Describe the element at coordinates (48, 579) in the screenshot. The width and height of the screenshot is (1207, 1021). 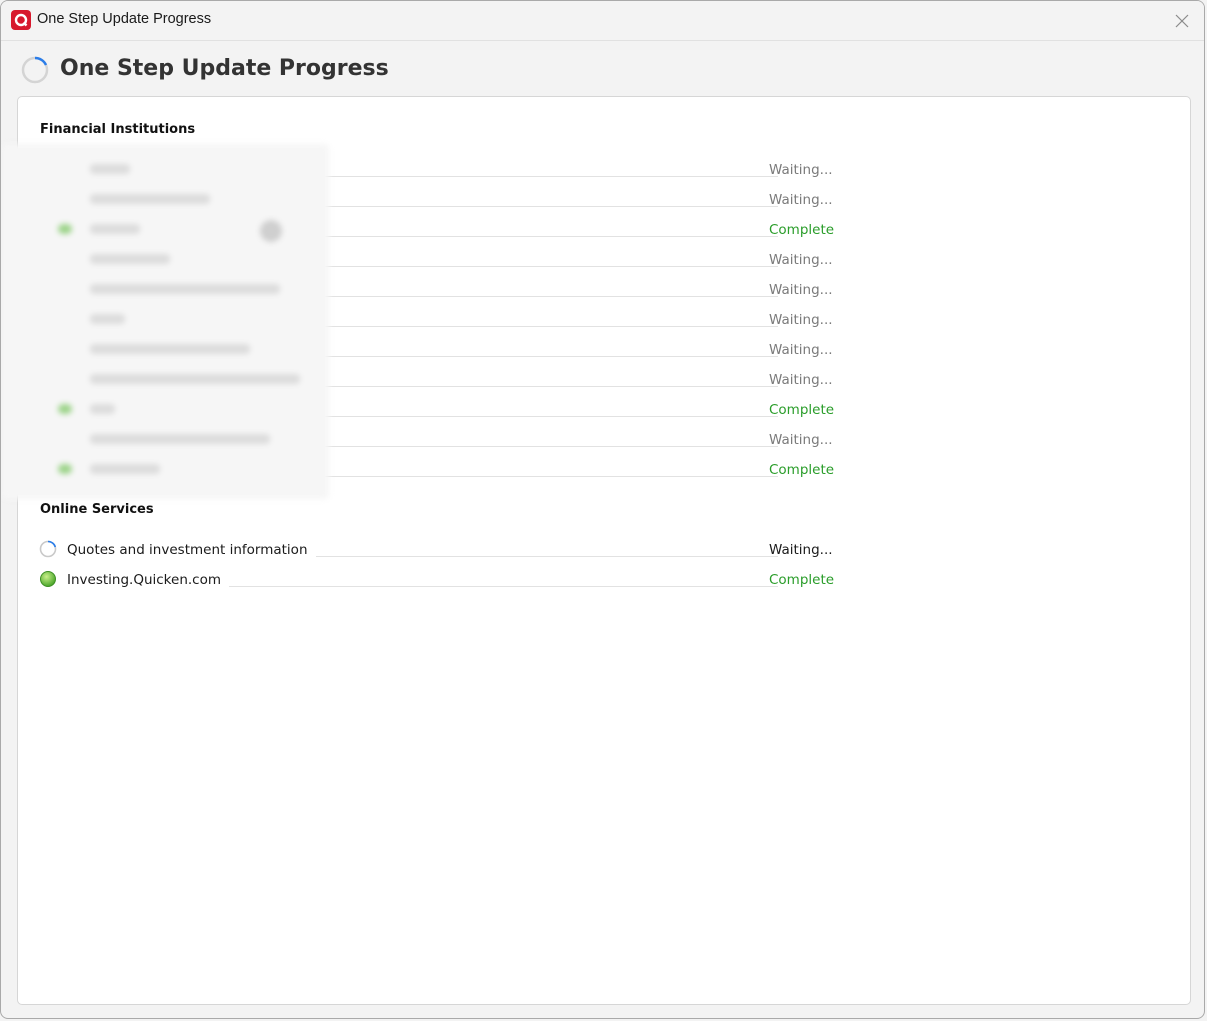
I see `complete-green-dot-icon` at that location.